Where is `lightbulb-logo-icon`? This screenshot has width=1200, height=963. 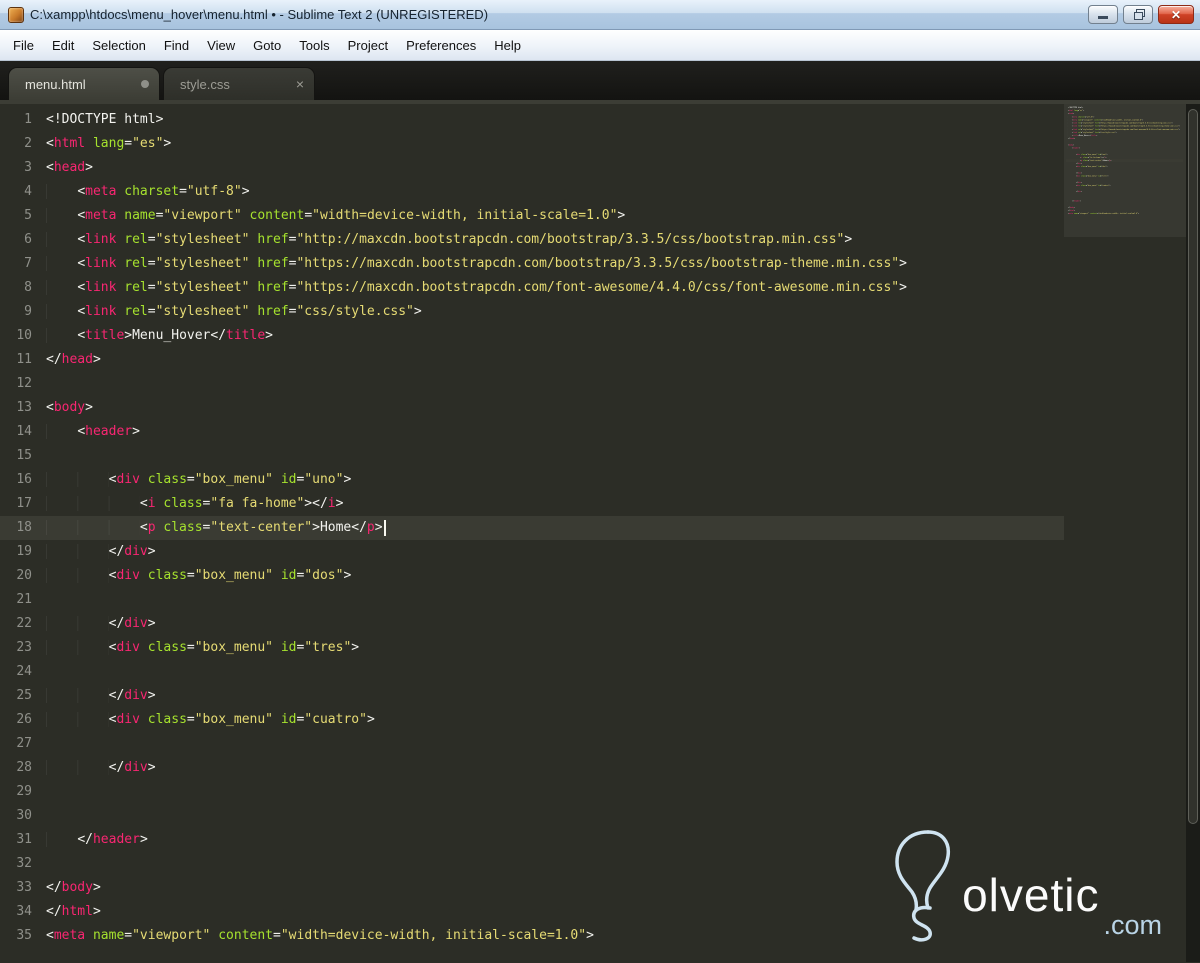 lightbulb-logo-icon is located at coordinates (923, 886).